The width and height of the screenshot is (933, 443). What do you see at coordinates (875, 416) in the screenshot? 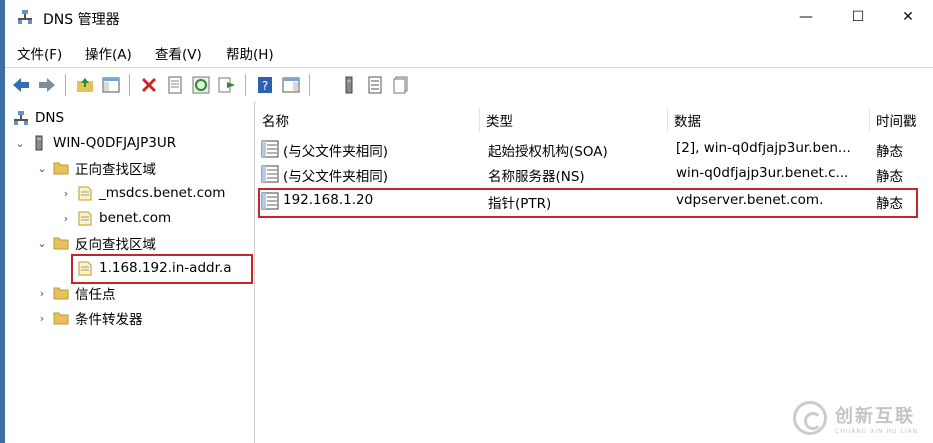
I see `watermark-text: 创新互联` at bounding box center [875, 416].